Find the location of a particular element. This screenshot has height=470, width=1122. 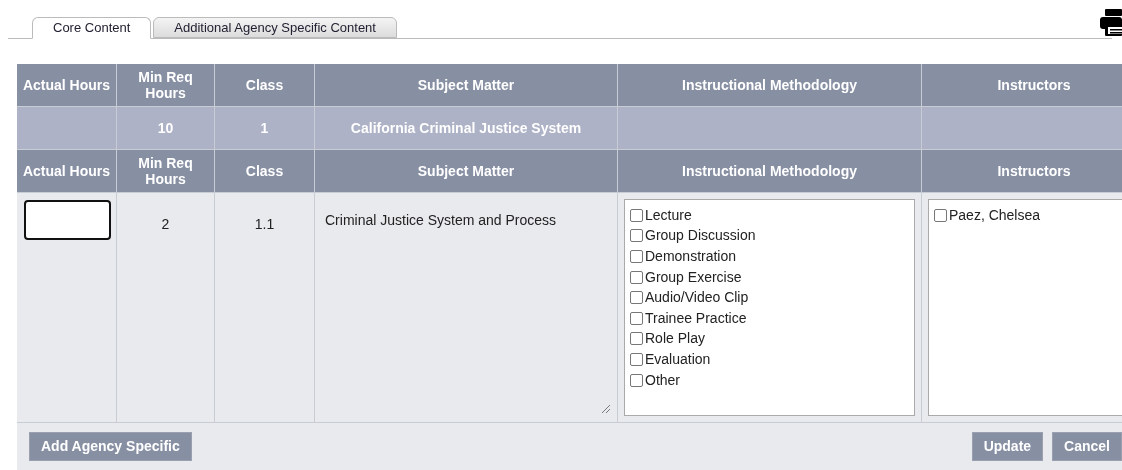

hours-input is located at coordinates (67, 220).